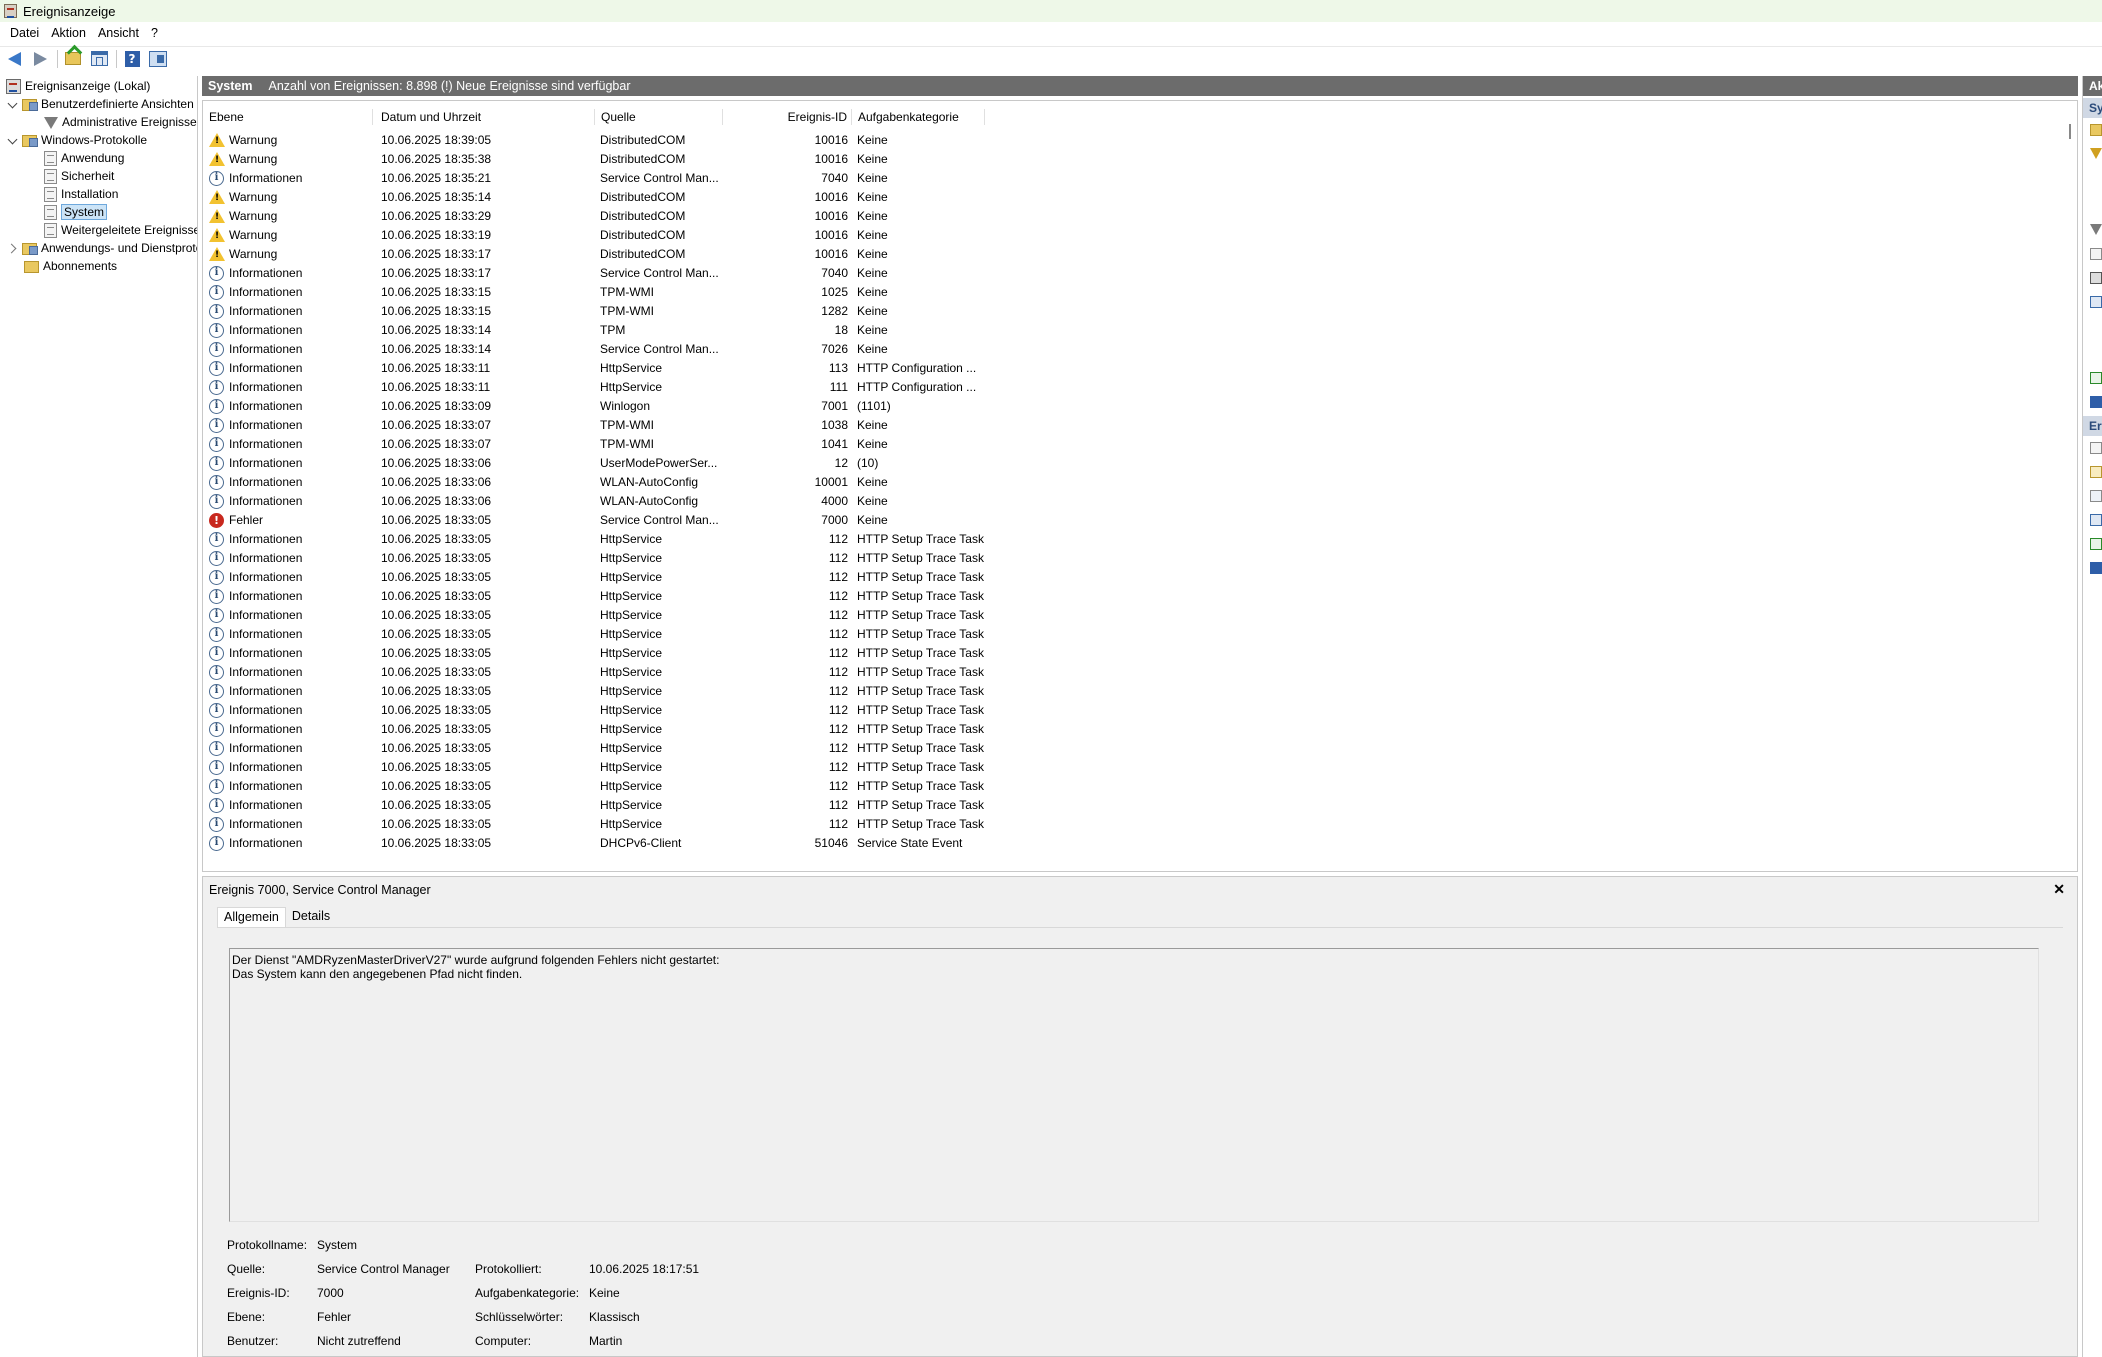  What do you see at coordinates (79, 176) in the screenshot?
I see `tree-item-security: Sicherheit` at bounding box center [79, 176].